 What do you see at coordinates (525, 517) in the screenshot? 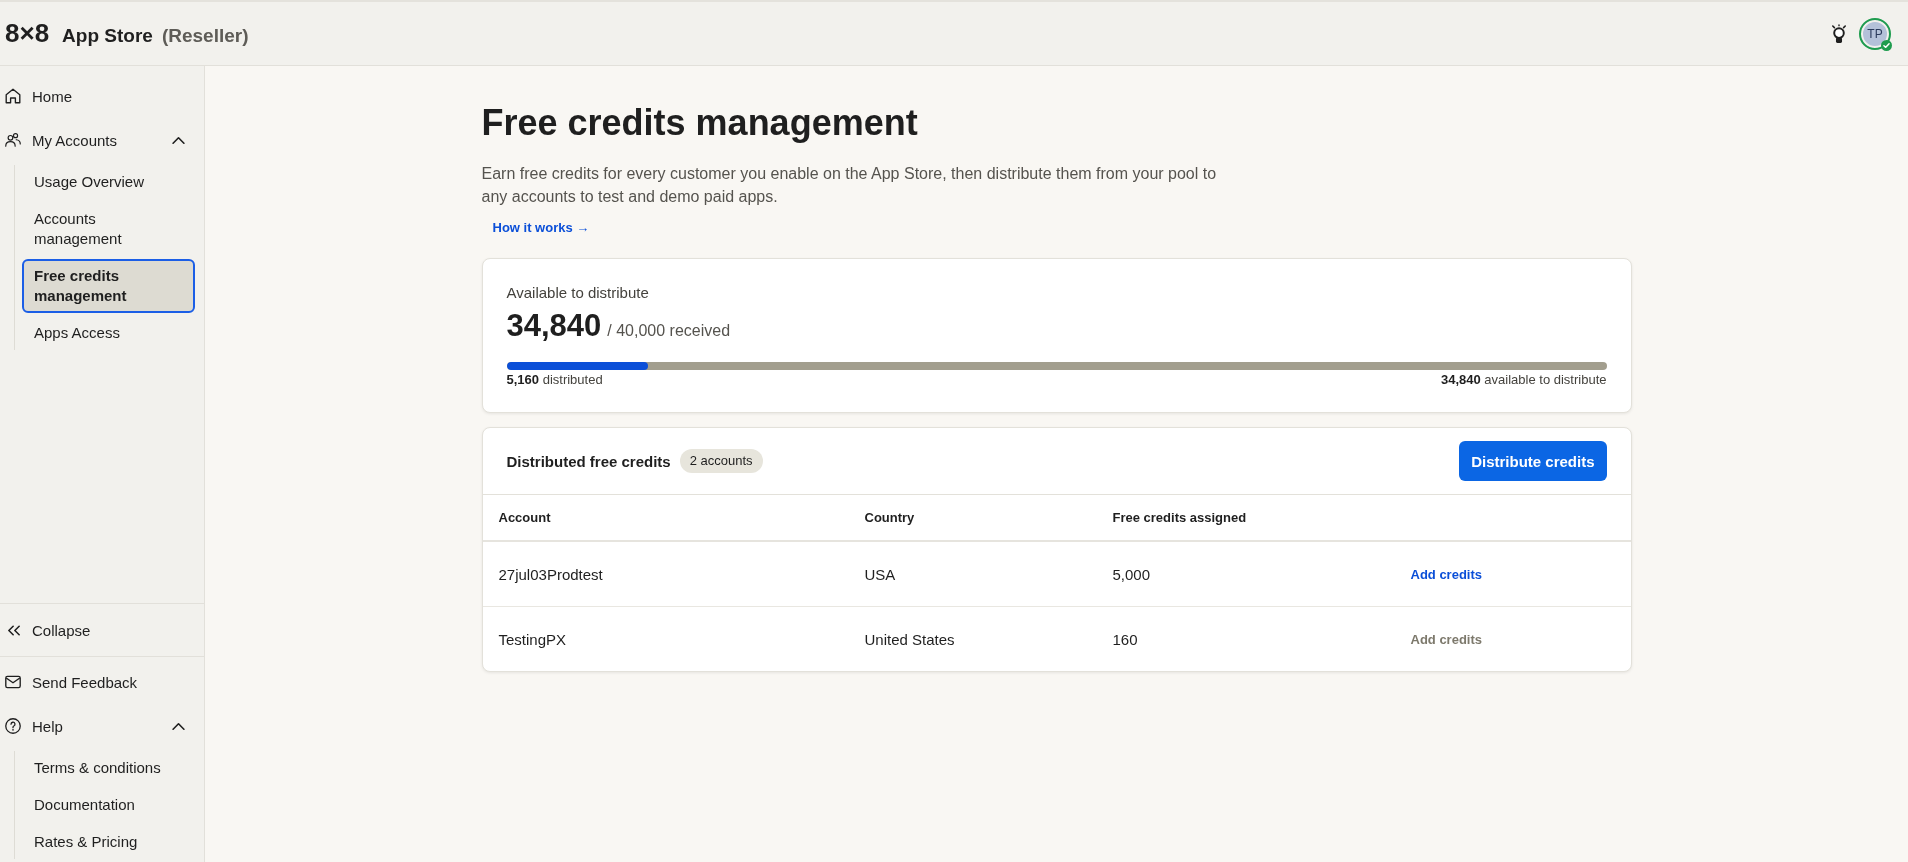
I see `column-header: Account` at bounding box center [525, 517].